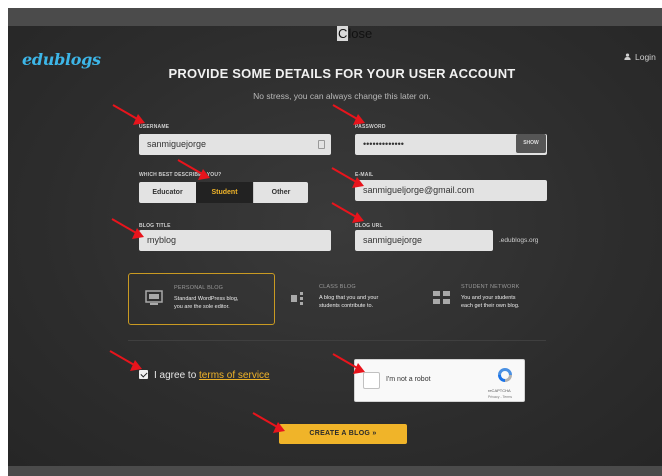 This screenshot has width=662, height=476. What do you see at coordinates (490, 306) in the screenshot?
I see `plan-desc-line2: each get their own blog.` at bounding box center [490, 306].